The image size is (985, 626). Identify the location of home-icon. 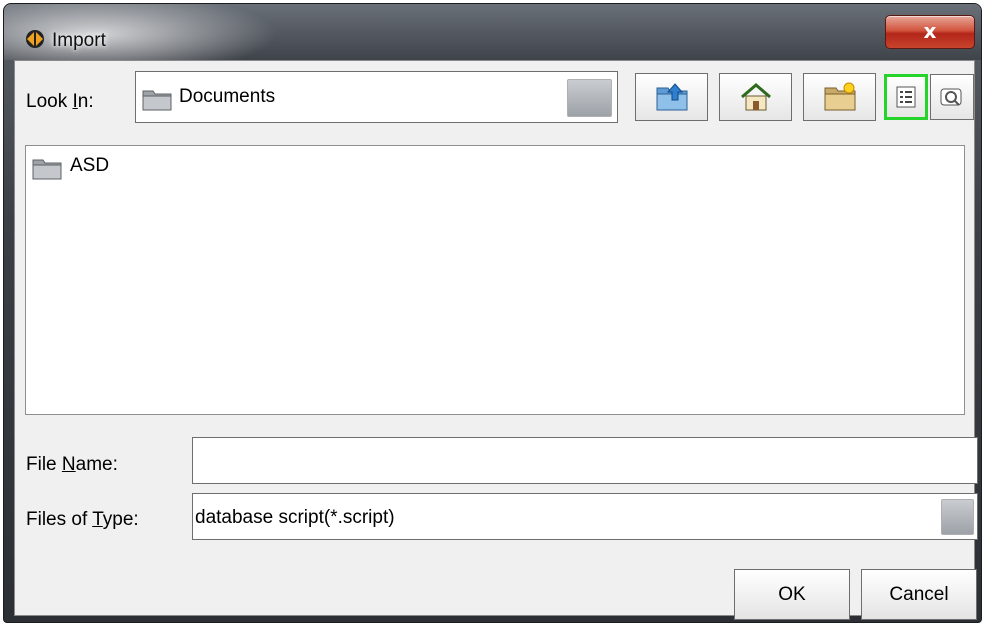
(755, 97).